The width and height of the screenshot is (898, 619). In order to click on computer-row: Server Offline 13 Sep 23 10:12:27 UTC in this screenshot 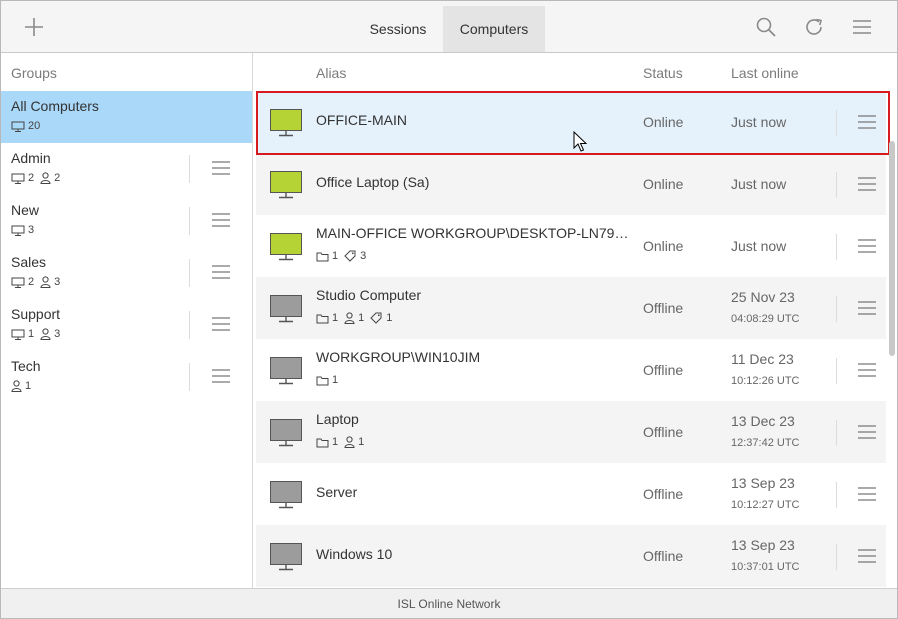, I will do `click(571, 494)`.